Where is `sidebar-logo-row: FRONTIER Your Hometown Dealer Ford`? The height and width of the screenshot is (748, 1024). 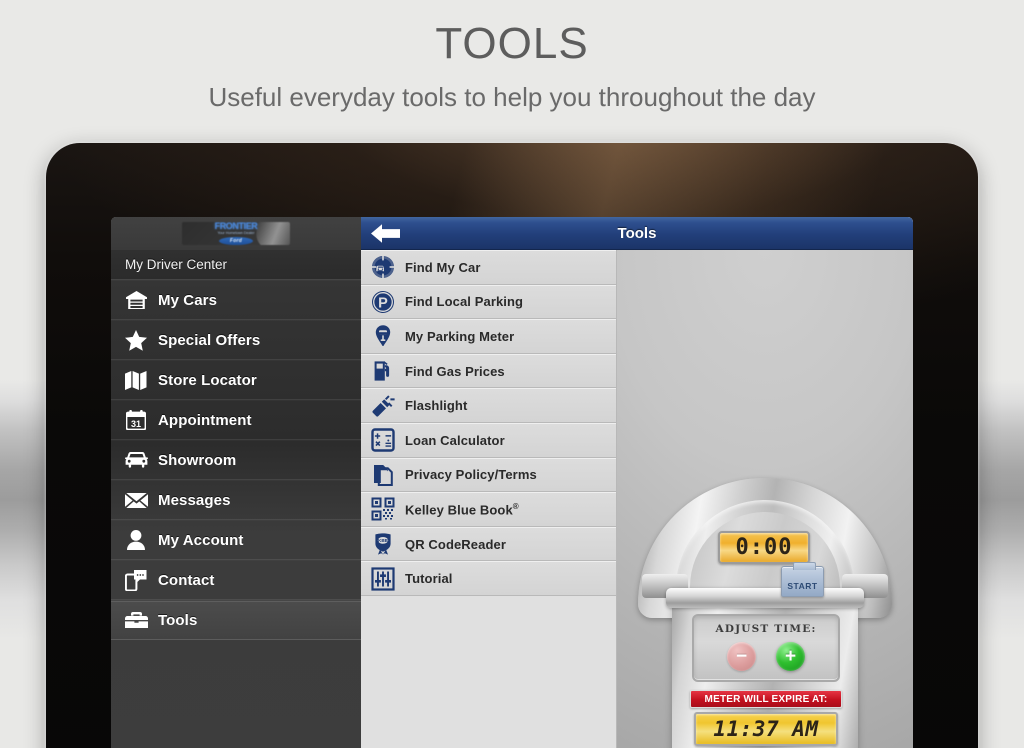
sidebar-logo-row: FRONTIER Your Hometown Dealer Ford is located at coordinates (236, 233).